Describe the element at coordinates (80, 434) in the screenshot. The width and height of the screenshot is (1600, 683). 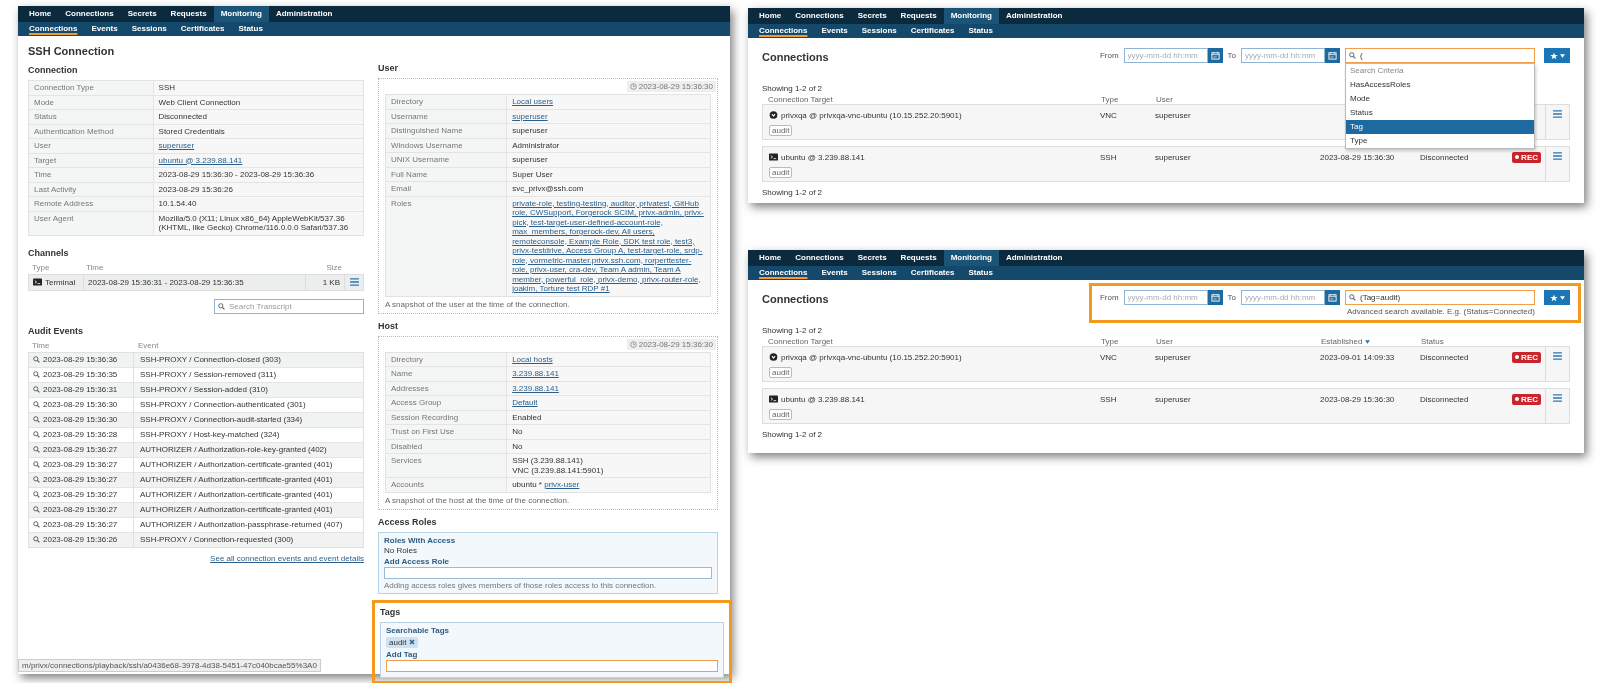
I see `event-time: 2023-08-29 15:36:28` at that location.